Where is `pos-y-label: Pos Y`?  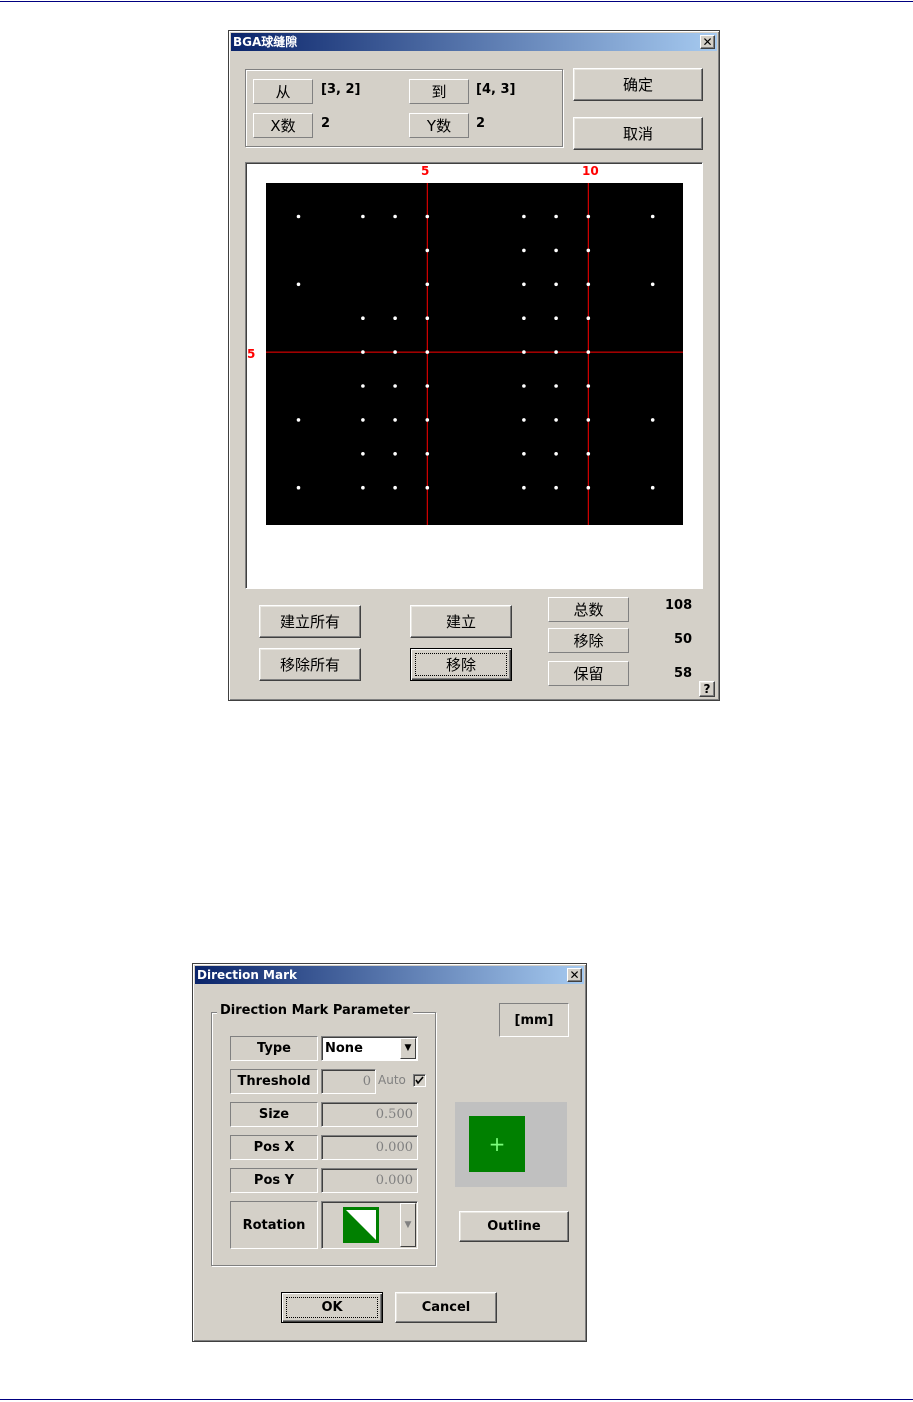 pos-y-label: Pos Y is located at coordinates (274, 1180).